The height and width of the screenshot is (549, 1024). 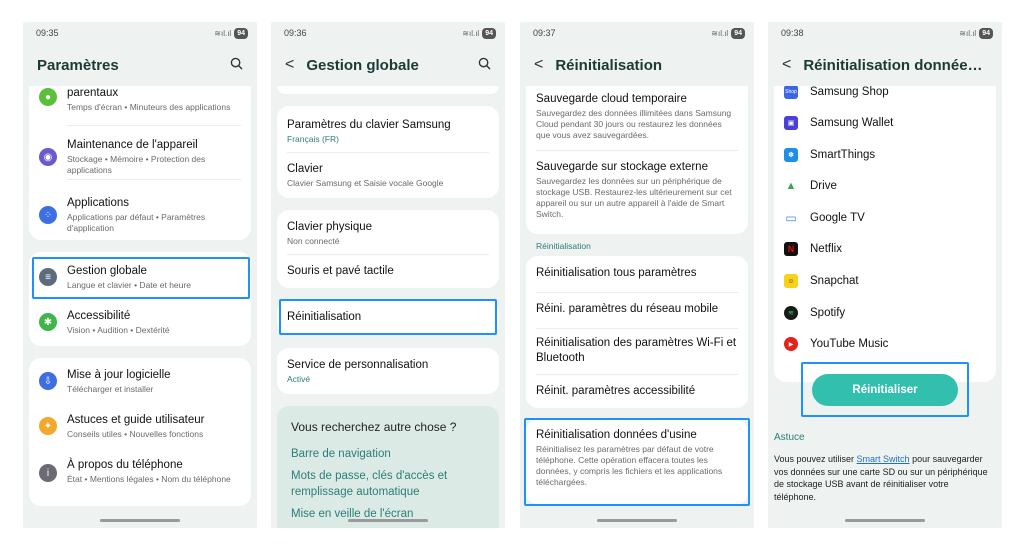 I want to click on smartthings-icon: ✽, so click(x=791, y=155).